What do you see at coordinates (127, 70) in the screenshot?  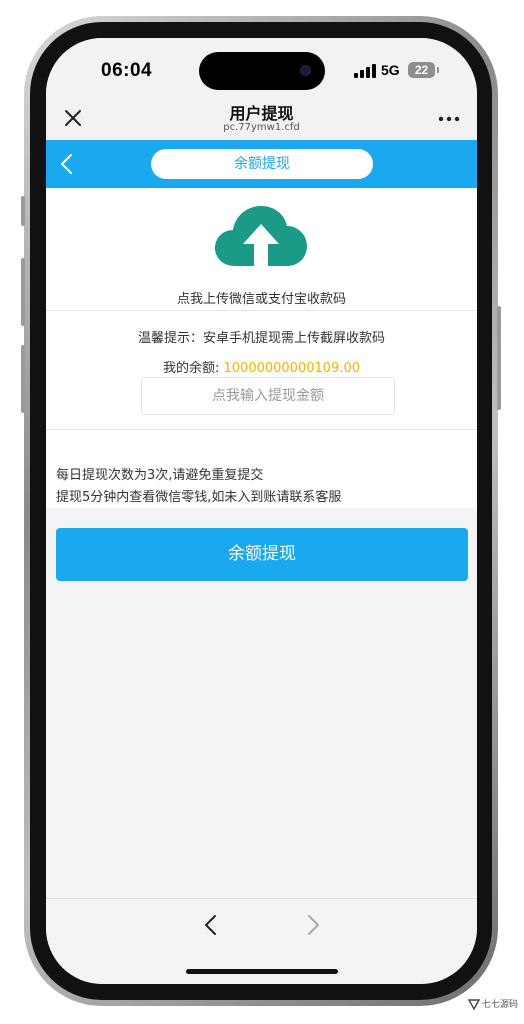 I see `status-time: 06:04` at bounding box center [127, 70].